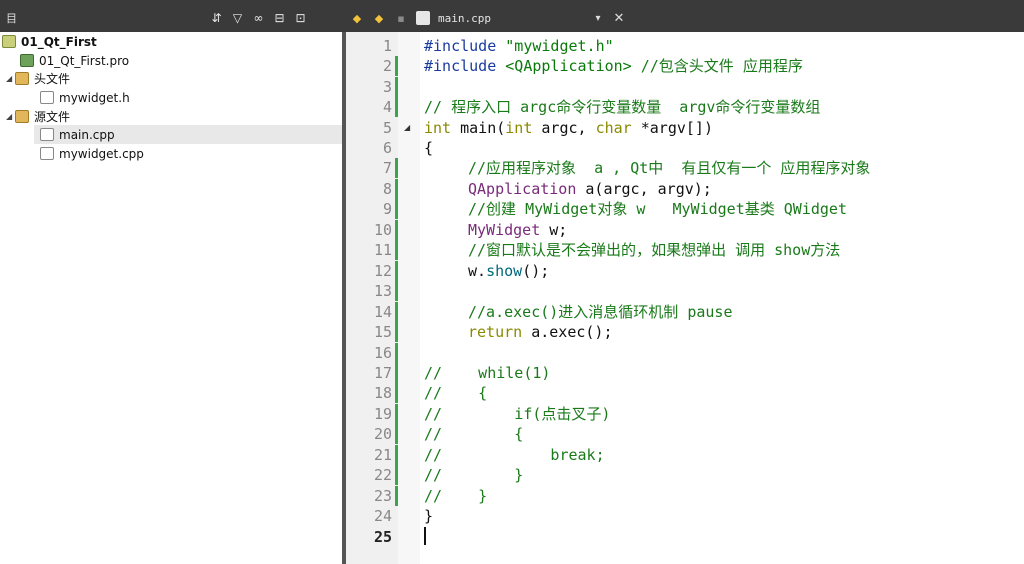 The height and width of the screenshot is (564, 1024). I want to click on fold-arrow-icon: ◢, so click(407, 128).